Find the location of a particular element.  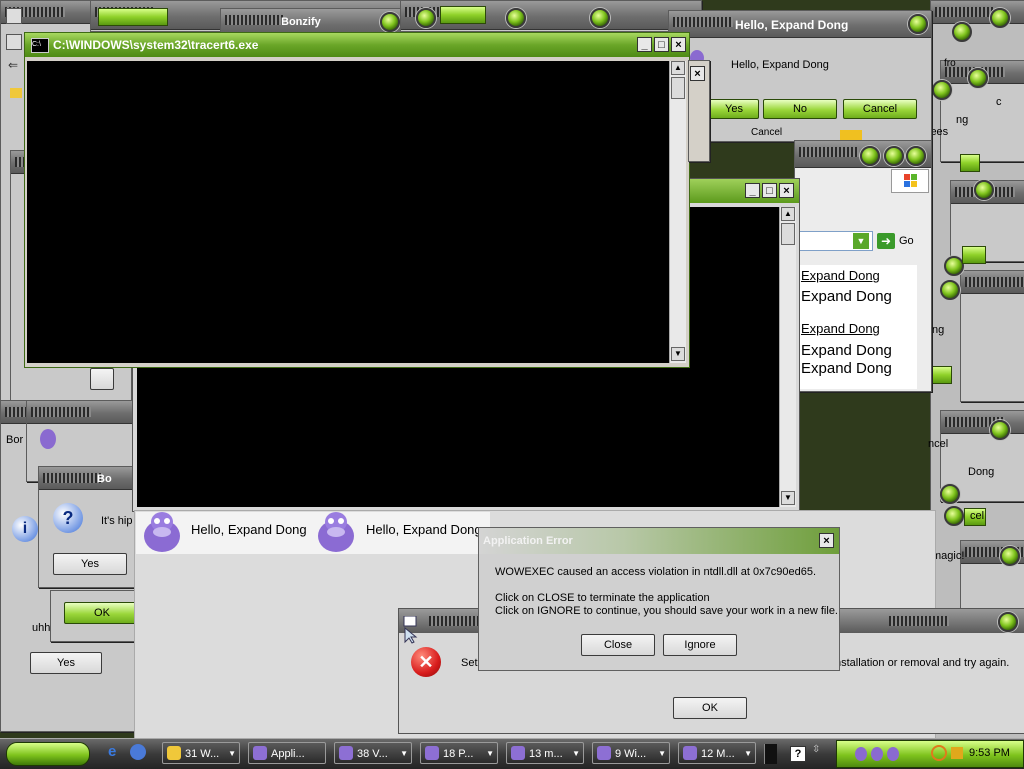

console-app-icon: C:\ is located at coordinates (40, 45).